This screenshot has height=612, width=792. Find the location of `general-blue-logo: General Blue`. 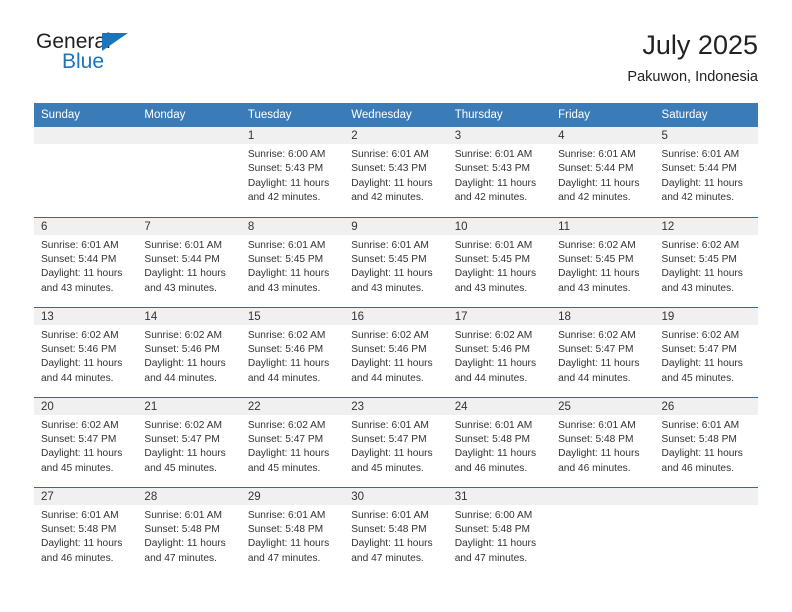

general-blue-logo: General Blue is located at coordinates (124, 56).